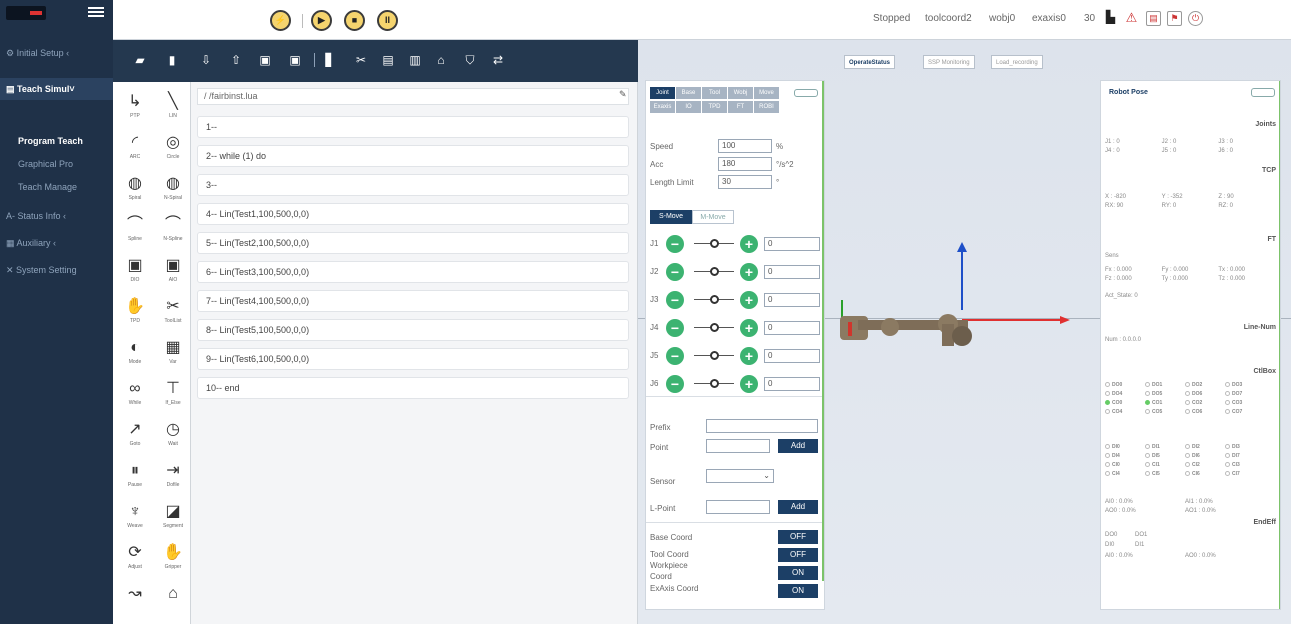  I want to click on jog-tab: FT, so click(740, 107).